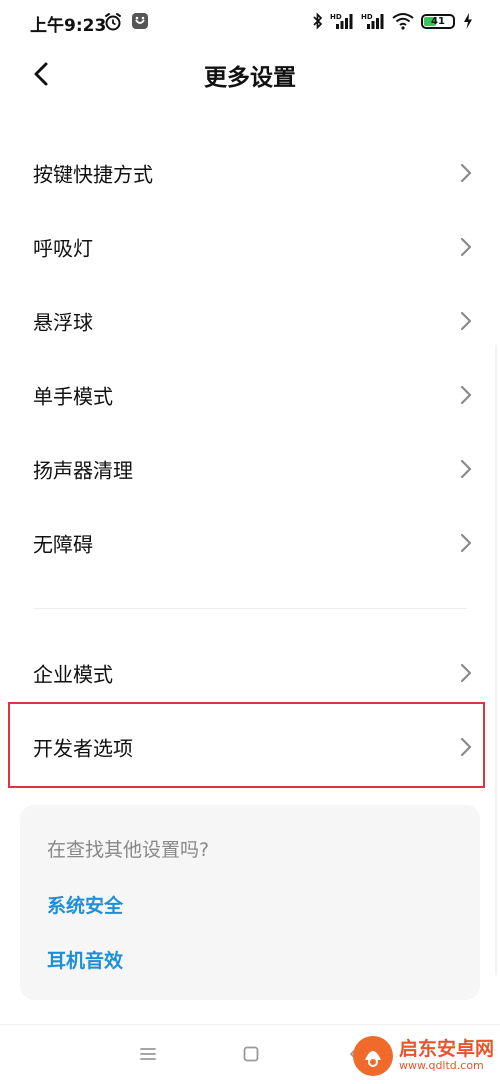  Describe the element at coordinates (250, 23) in the screenshot. I see `status-bar: 上午9:23 HD HD 41` at that location.